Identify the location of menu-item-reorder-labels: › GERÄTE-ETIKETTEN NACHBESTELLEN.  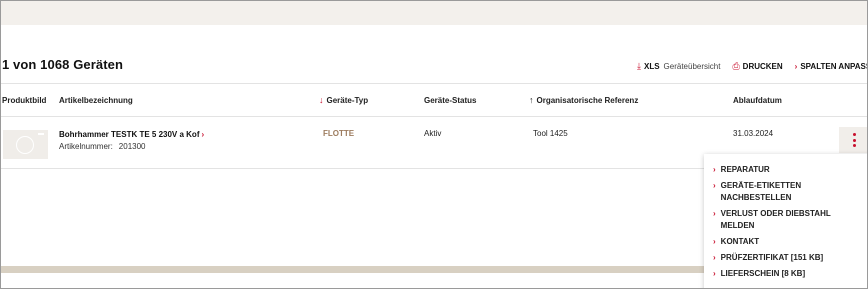
(785, 192).